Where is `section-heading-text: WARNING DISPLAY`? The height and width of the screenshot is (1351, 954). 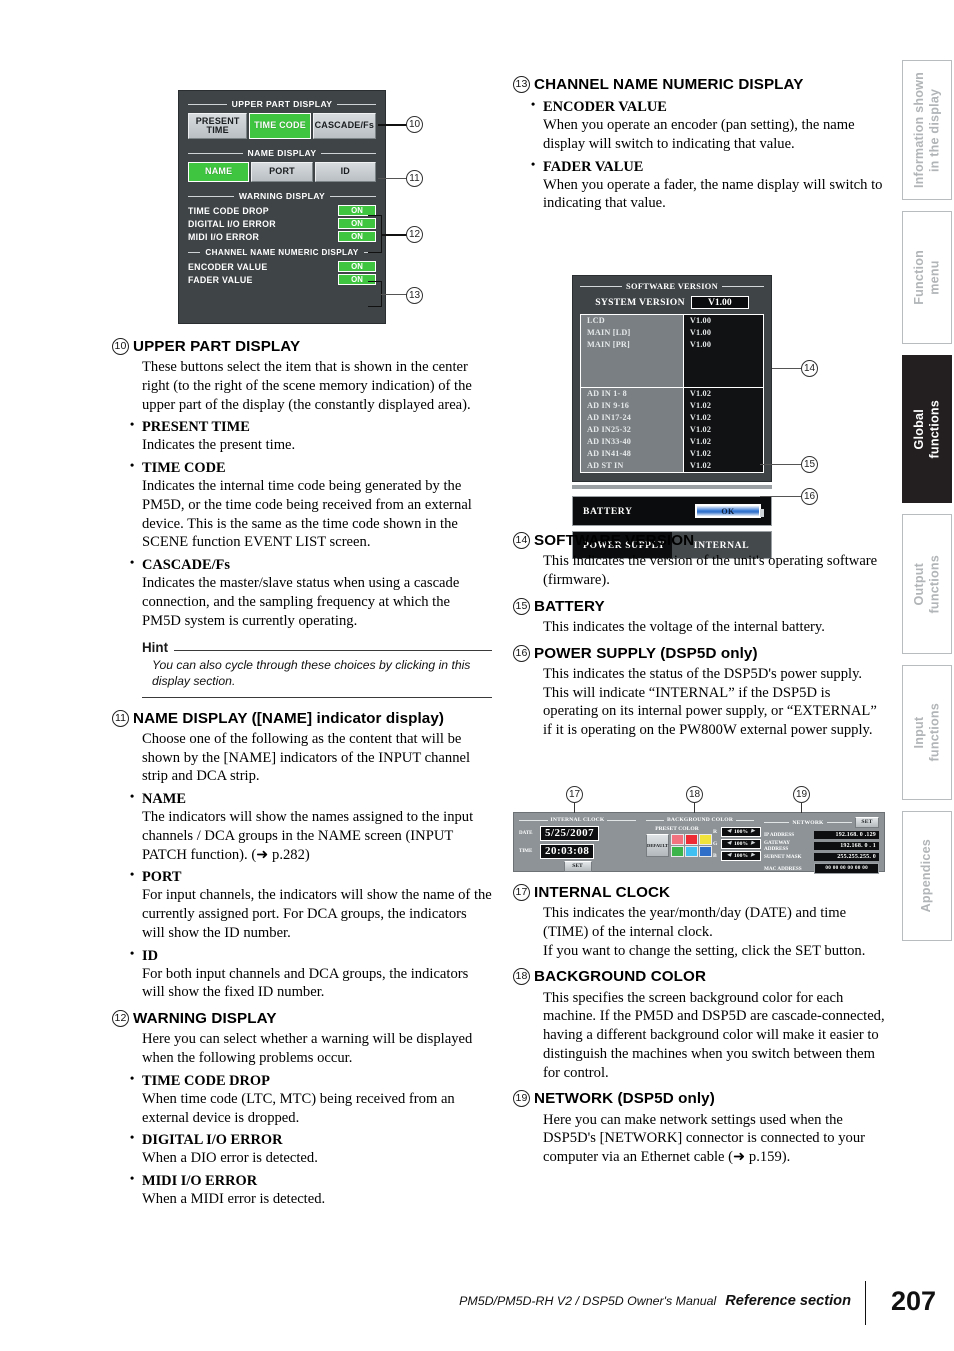 section-heading-text: WARNING DISPLAY is located at coordinates (205, 1019).